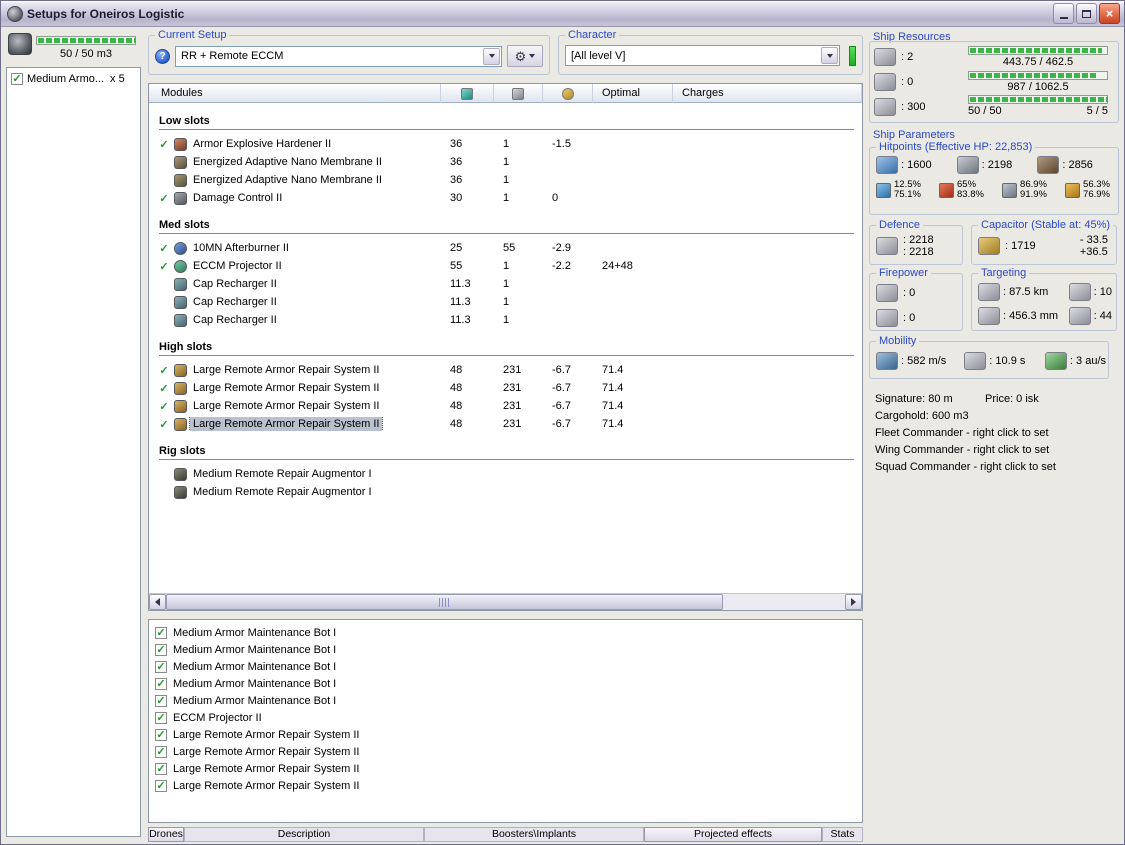 The height and width of the screenshot is (845, 1125). Describe the element at coordinates (1063, 13) in the screenshot. I see `minimize-button` at that location.